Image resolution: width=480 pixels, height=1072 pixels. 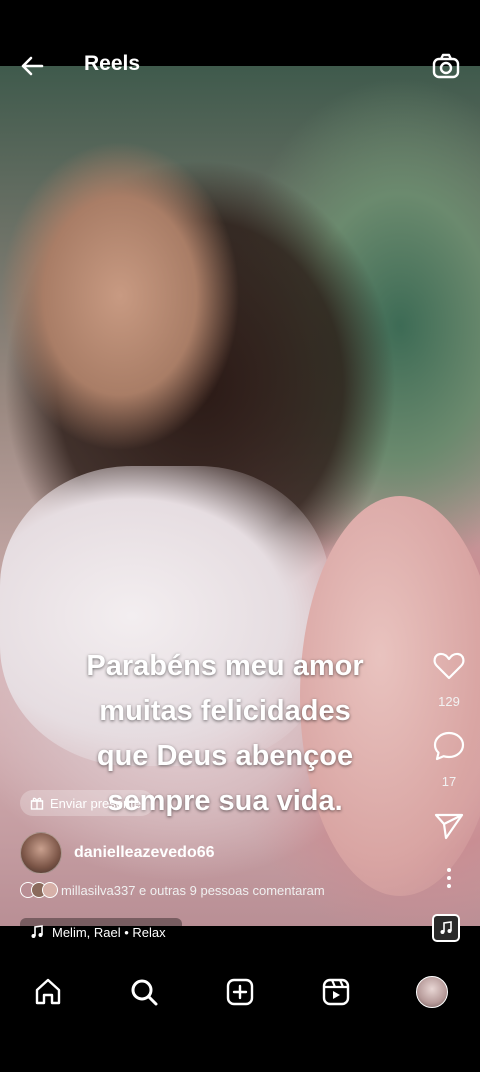 I want to click on audio-button: Melim, Rael • Relax, so click(x=101, y=932).